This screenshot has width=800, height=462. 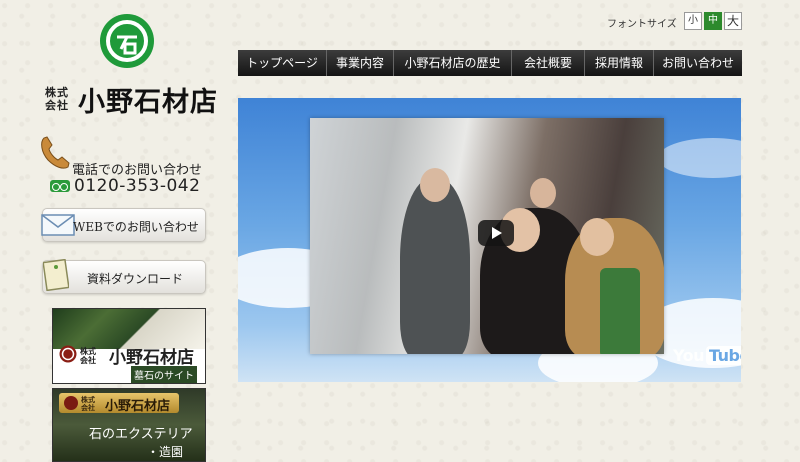 I want to click on plate-logo-icon, so click(x=71, y=403).